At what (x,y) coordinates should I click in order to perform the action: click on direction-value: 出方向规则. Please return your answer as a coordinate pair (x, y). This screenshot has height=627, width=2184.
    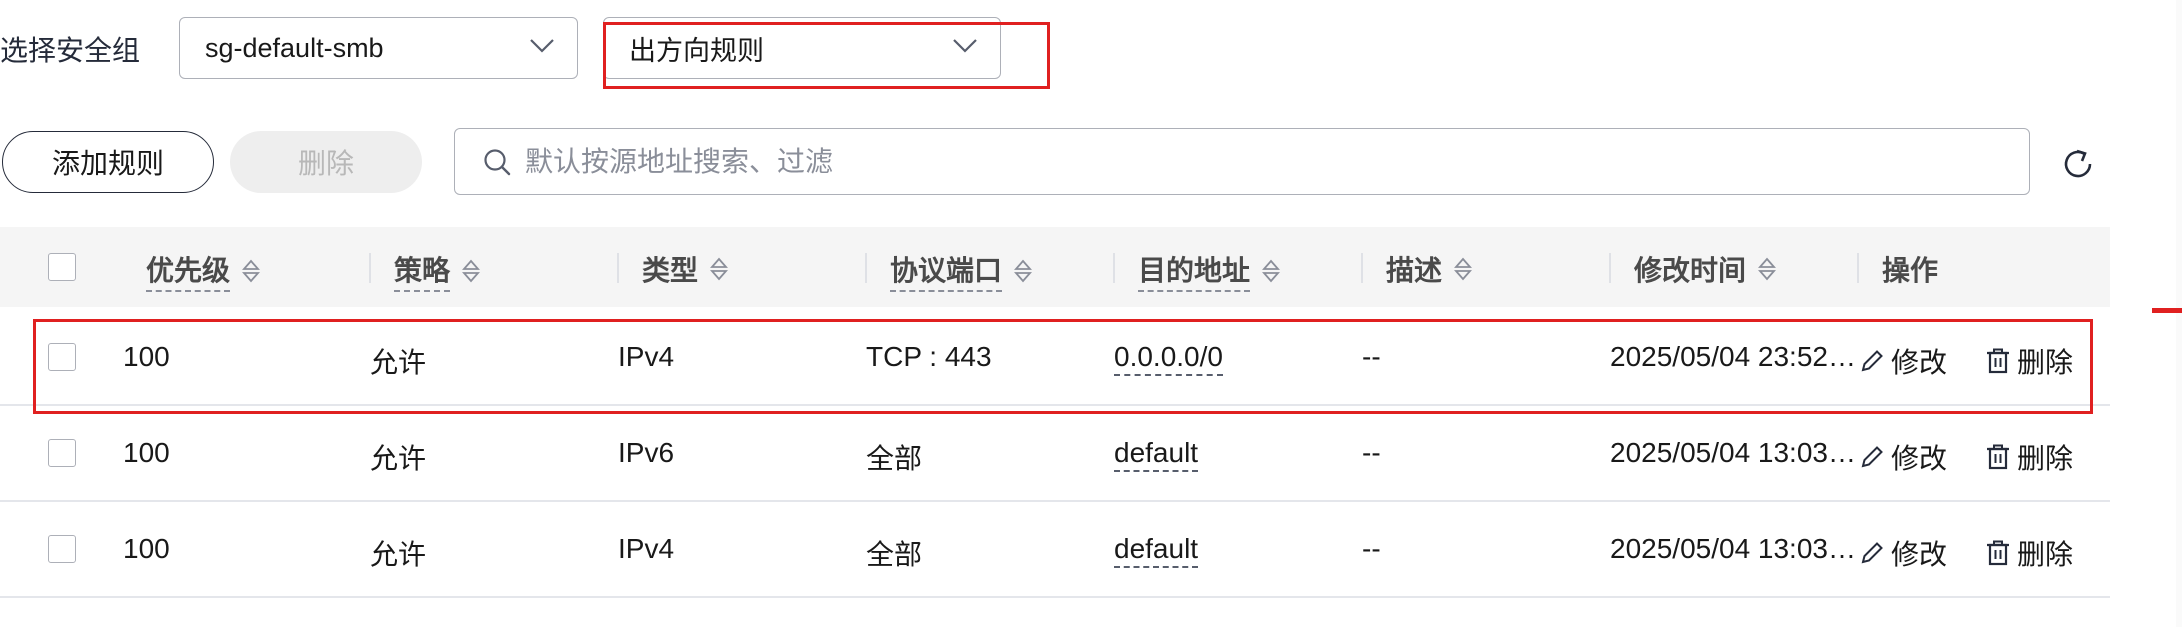
    Looking at the image, I should click on (696, 50).